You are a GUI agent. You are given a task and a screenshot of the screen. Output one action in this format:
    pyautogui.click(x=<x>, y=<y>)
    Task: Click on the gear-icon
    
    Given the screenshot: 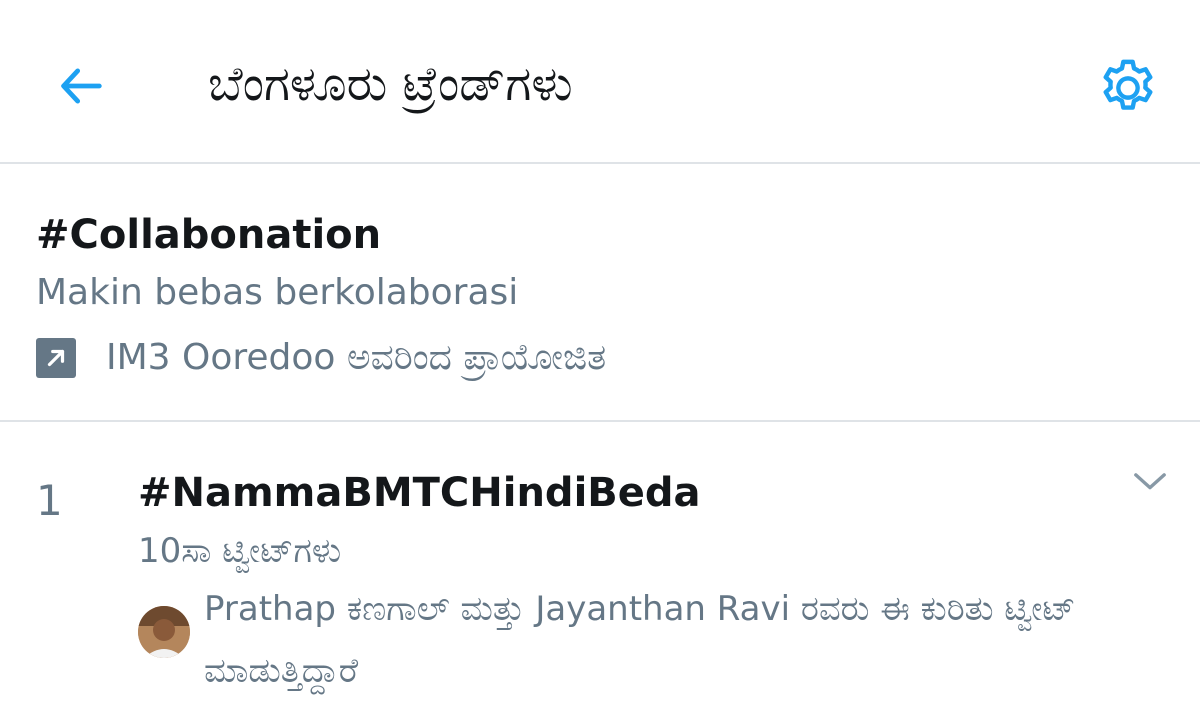 What is the action you would take?
    pyautogui.click(x=1128, y=84)
    